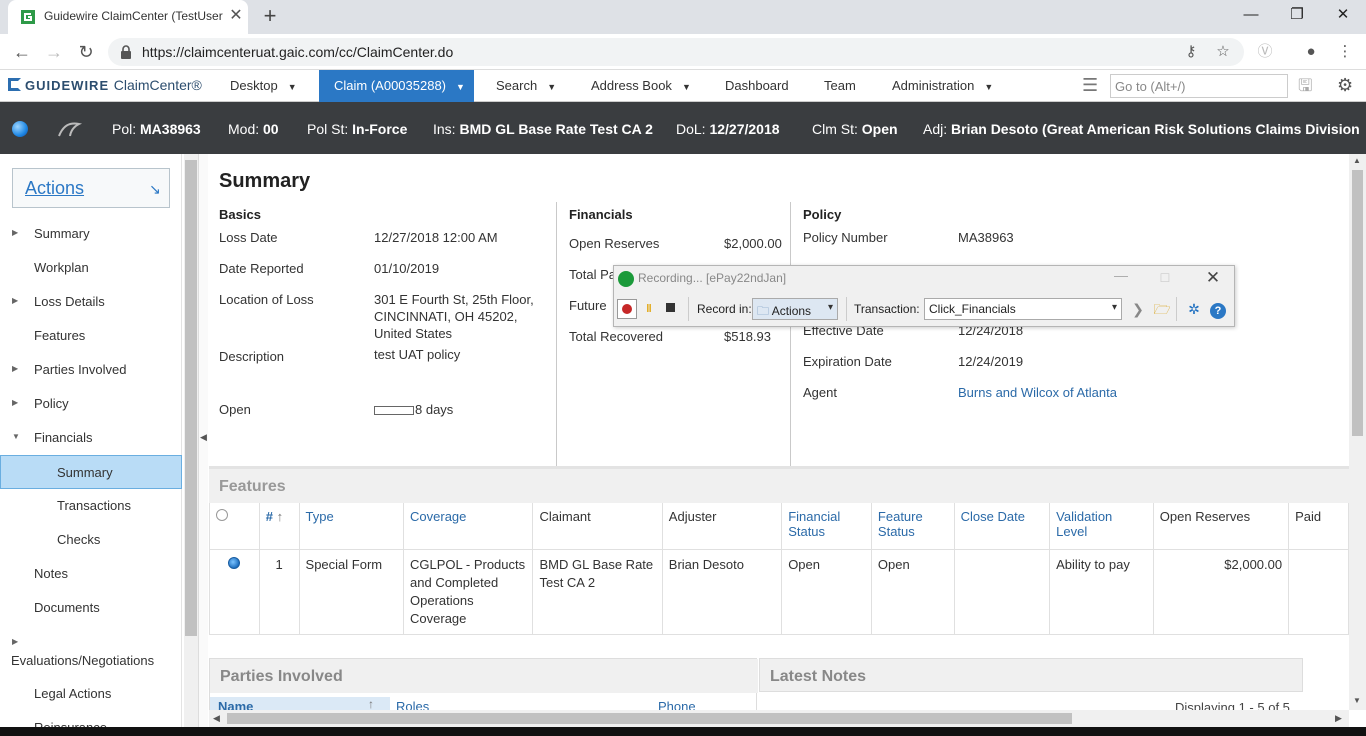 This screenshot has height=736, width=1366. Describe the element at coordinates (826, 526) in the screenshot. I see `col-financial-status: Financial Status` at that location.